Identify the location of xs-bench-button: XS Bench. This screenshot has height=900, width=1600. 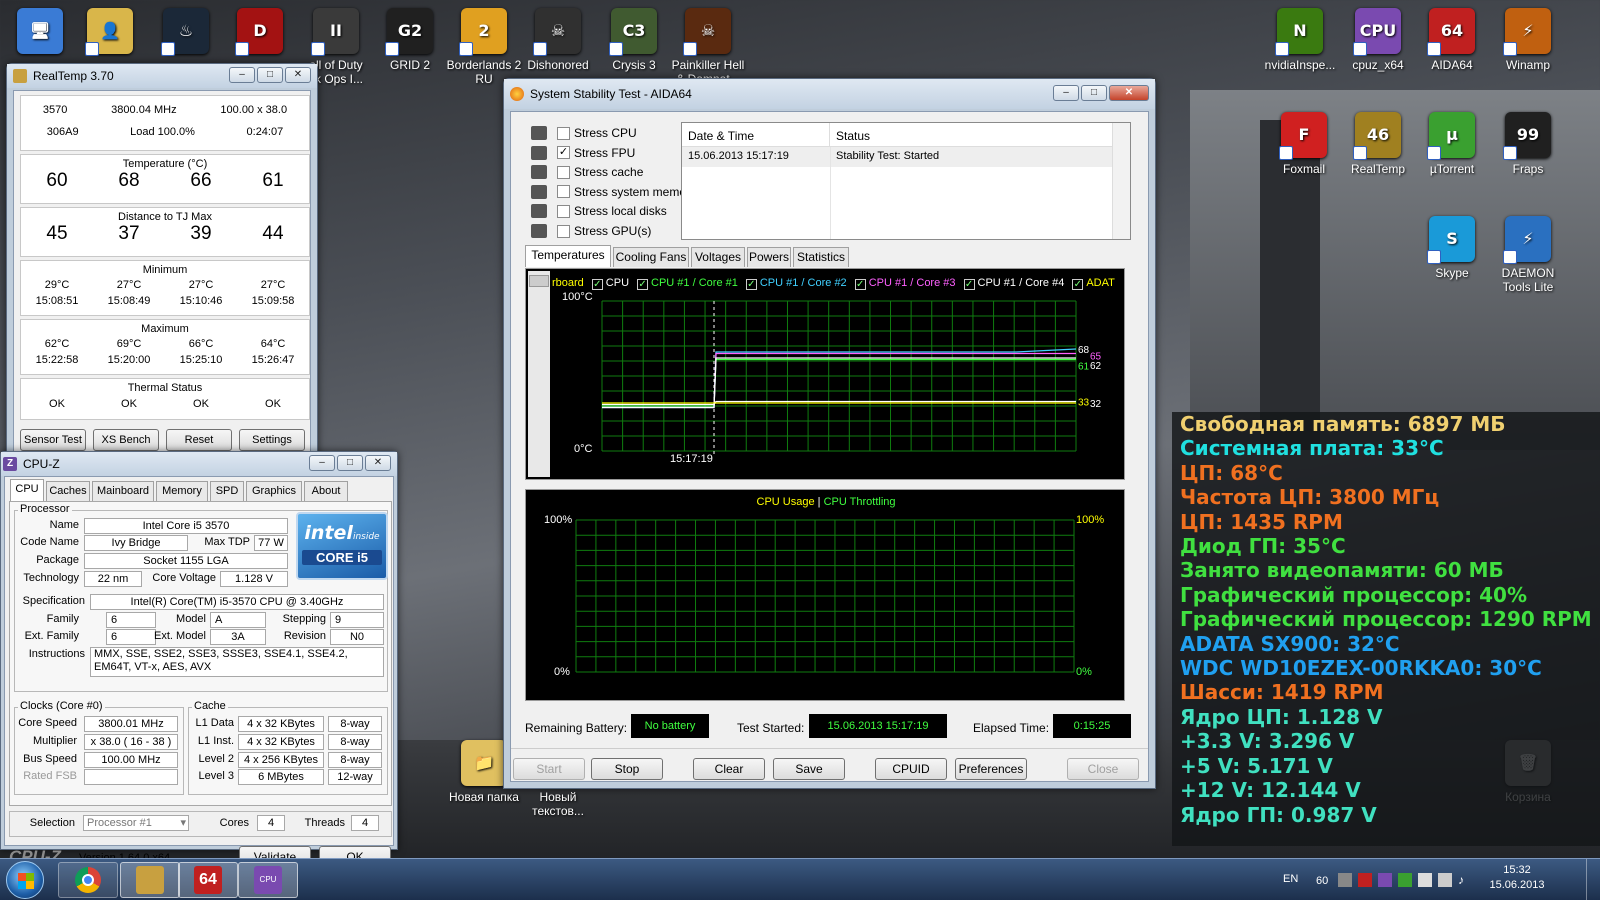
(126, 440).